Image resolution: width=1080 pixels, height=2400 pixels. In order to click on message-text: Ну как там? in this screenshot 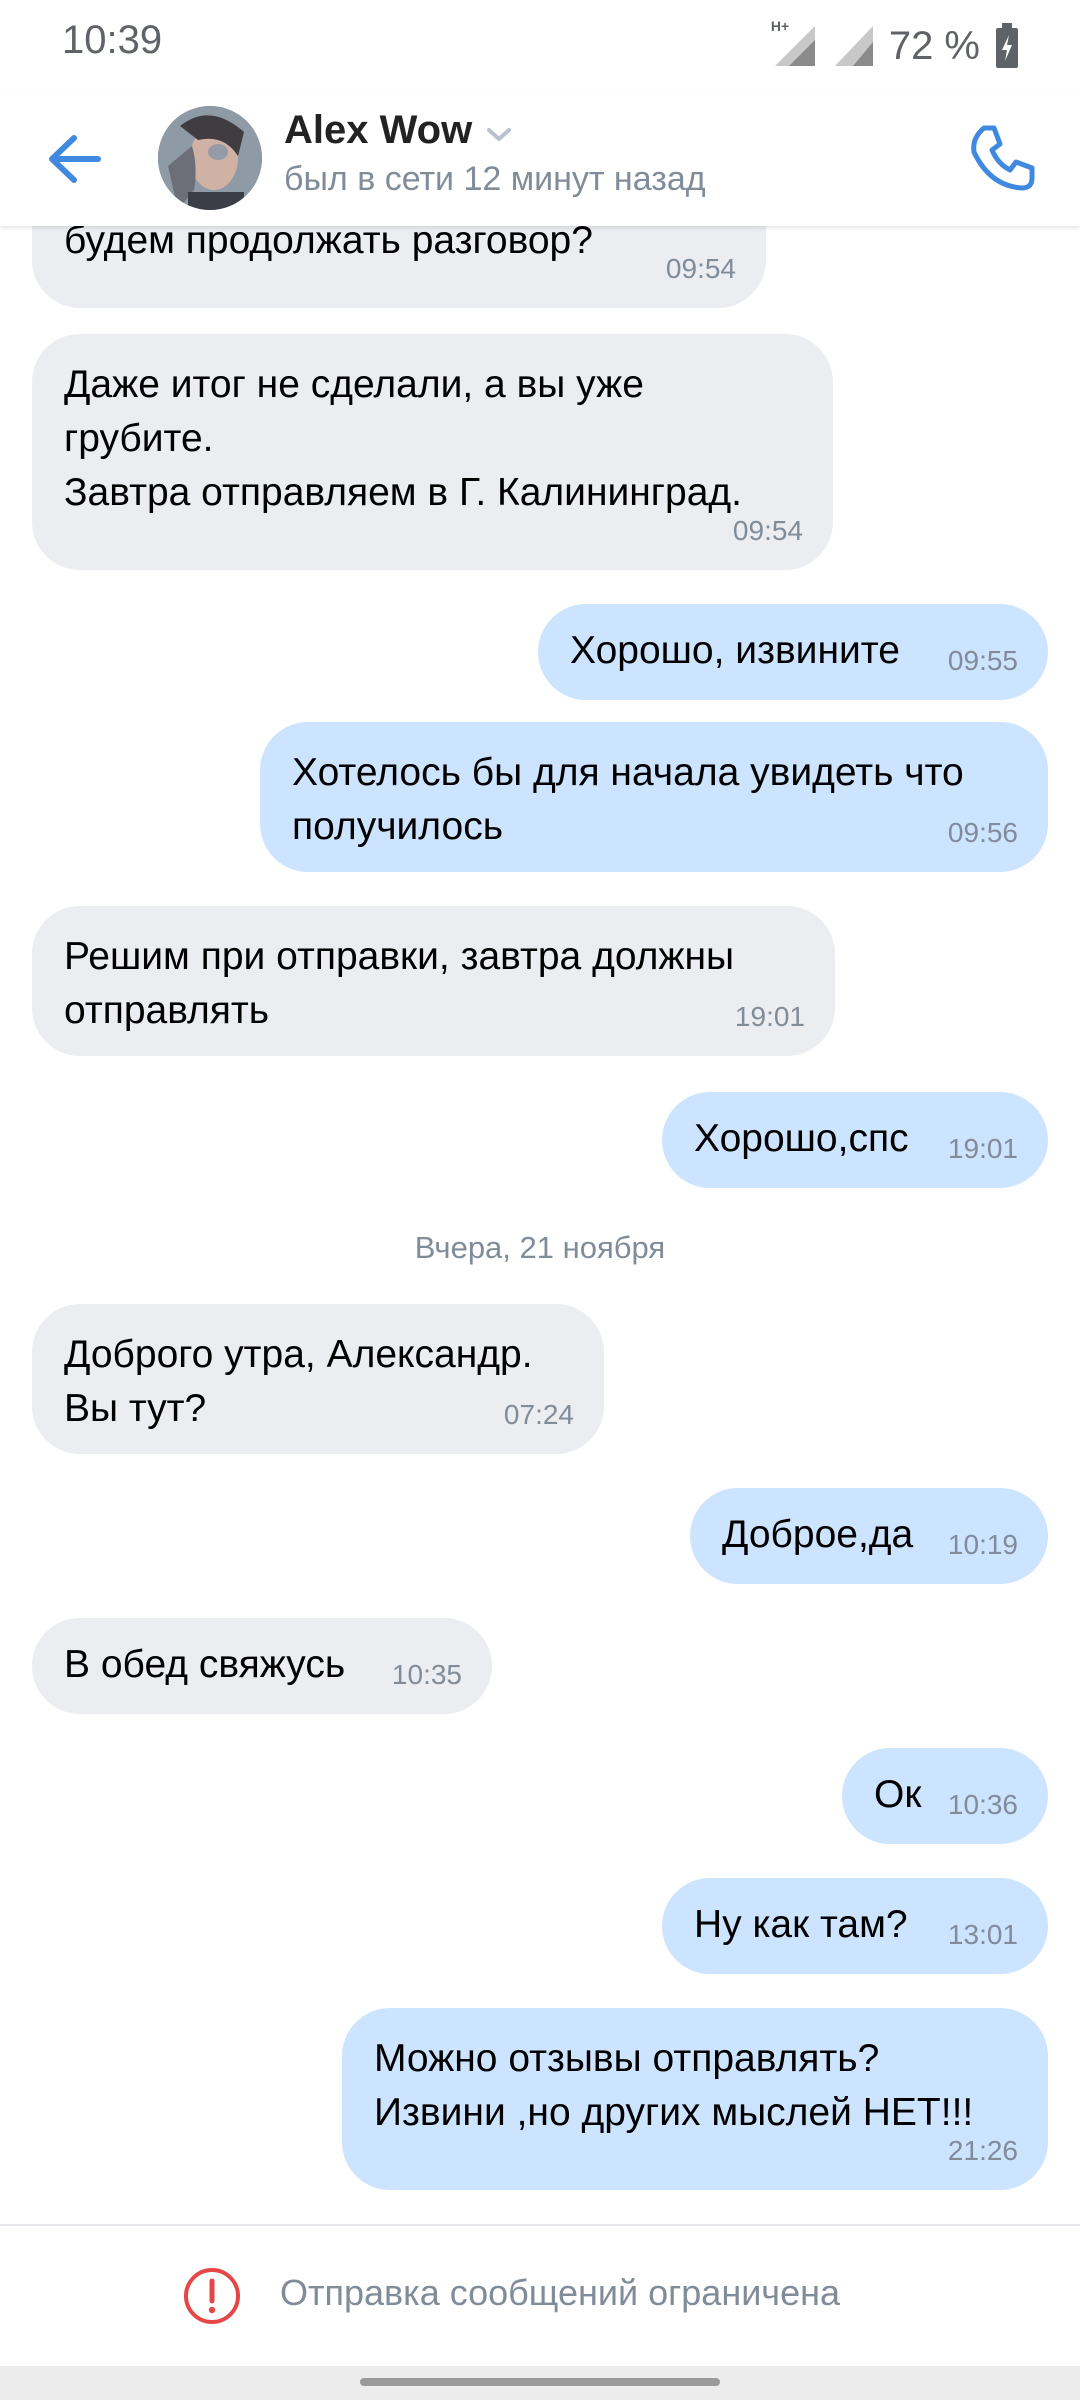, I will do `click(801, 1924)`.